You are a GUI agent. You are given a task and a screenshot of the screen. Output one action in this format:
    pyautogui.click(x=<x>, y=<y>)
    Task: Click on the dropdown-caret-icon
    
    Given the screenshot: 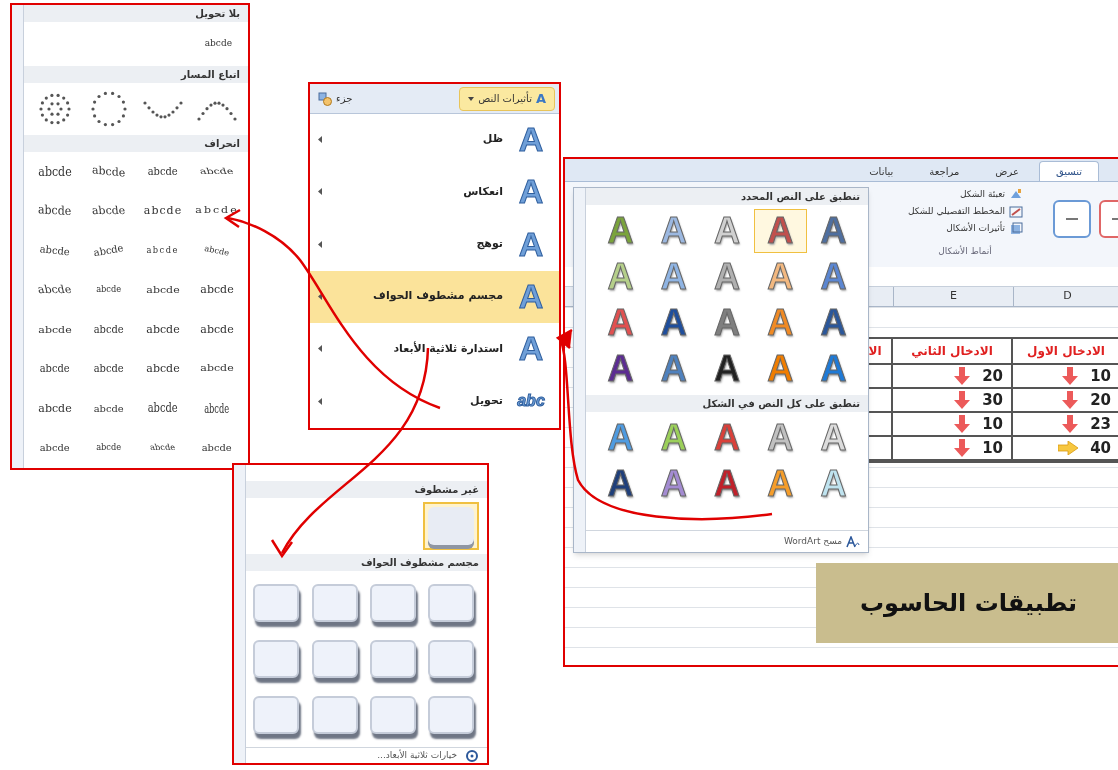 What is the action you would take?
    pyautogui.click(x=471, y=98)
    